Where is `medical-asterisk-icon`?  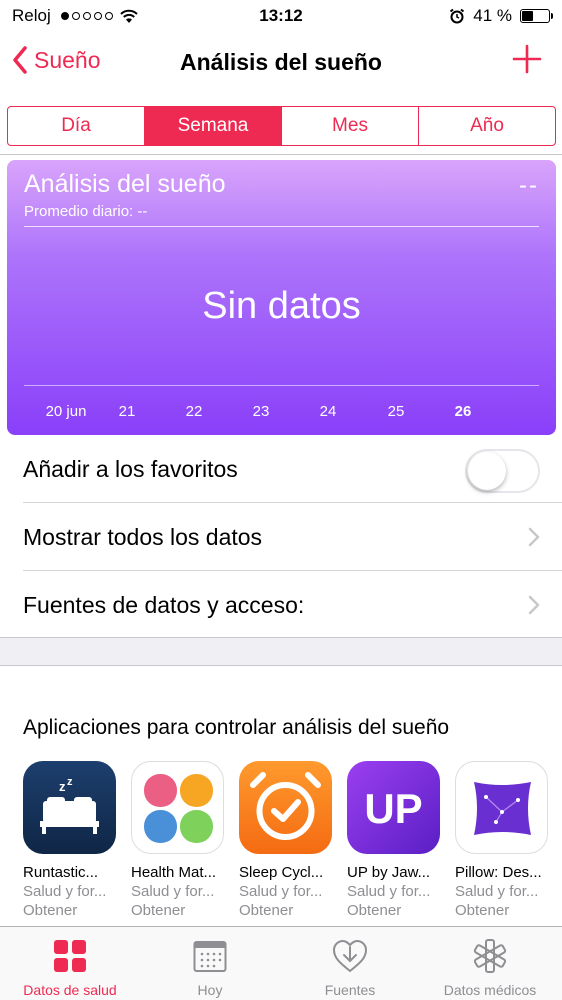 medical-asterisk-icon is located at coordinates (490, 956).